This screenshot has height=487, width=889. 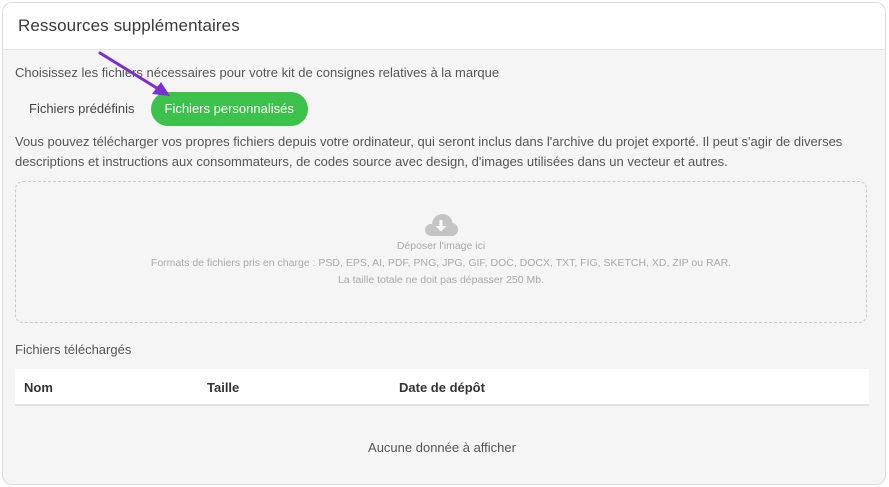 What do you see at coordinates (442, 447) in the screenshot?
I see `empty-table-message: Aucune donnée à afficher` at bounding box center [442, 447].